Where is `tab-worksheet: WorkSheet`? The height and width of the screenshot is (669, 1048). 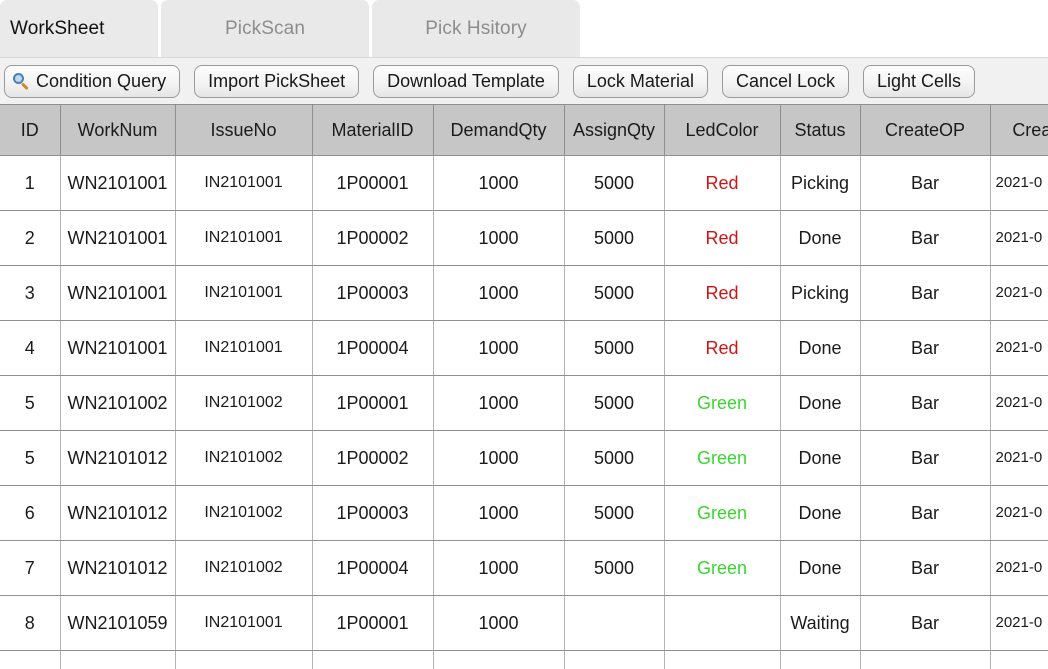
tab-worksheet: WorkSheet is located at coordinates (79, 28).